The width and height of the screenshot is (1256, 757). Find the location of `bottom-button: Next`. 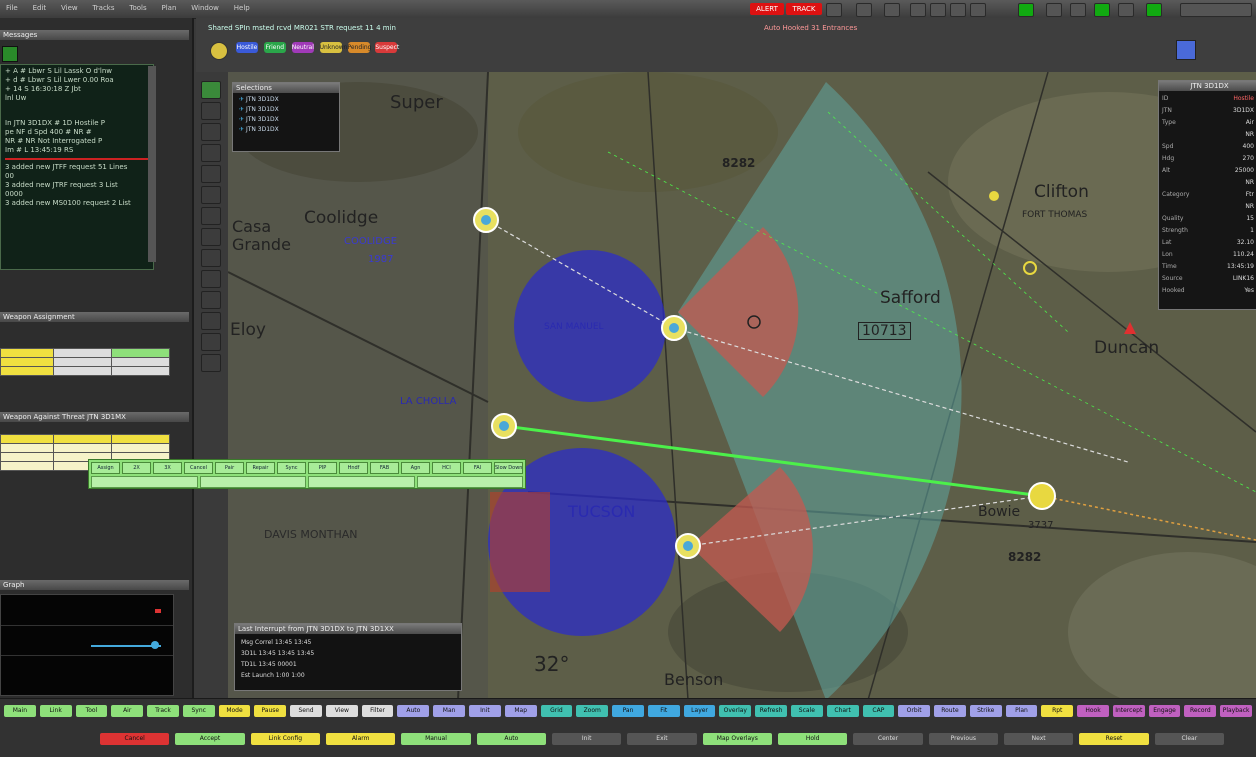

bottom-button: Next is located at coordinates (1039, 739).